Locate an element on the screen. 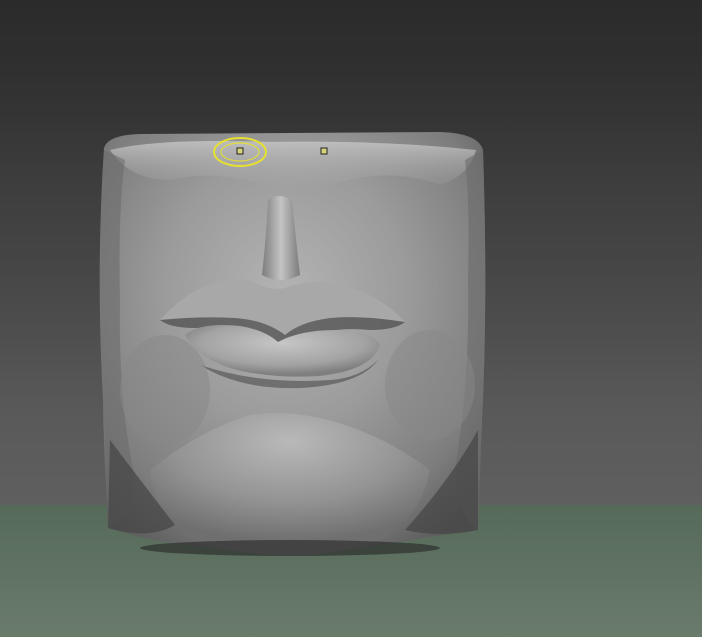  symmetry-point-right-marker is located at coordinates (324, 151).